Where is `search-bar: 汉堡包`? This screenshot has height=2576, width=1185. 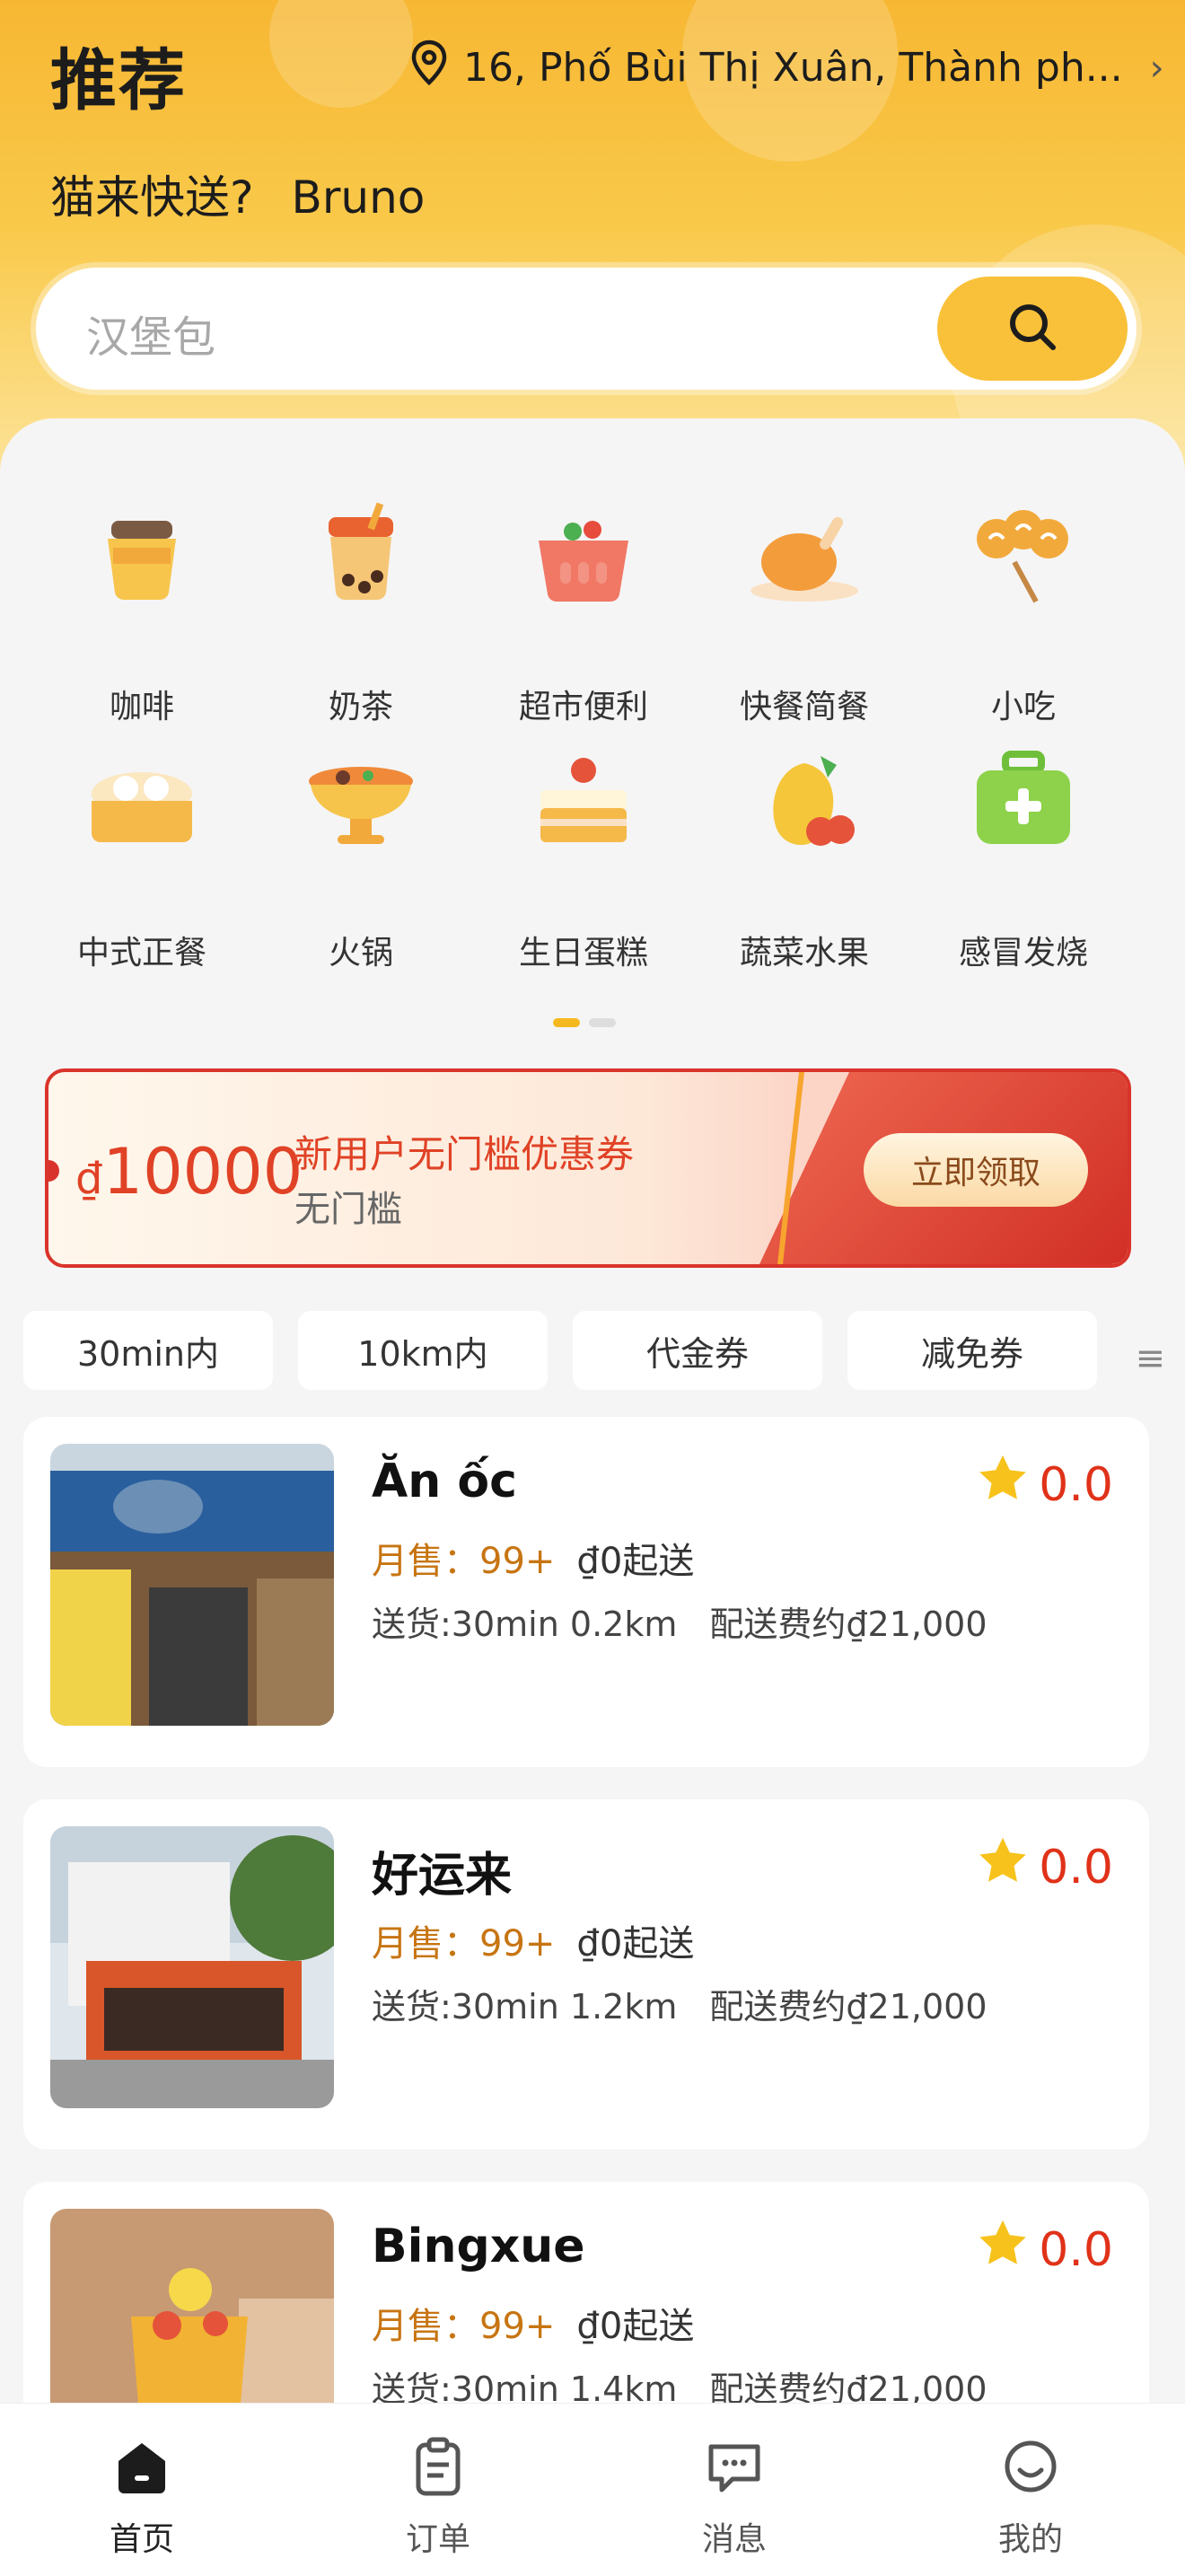
search-bar: 汉堡包 is located at coordinates (586, 329).